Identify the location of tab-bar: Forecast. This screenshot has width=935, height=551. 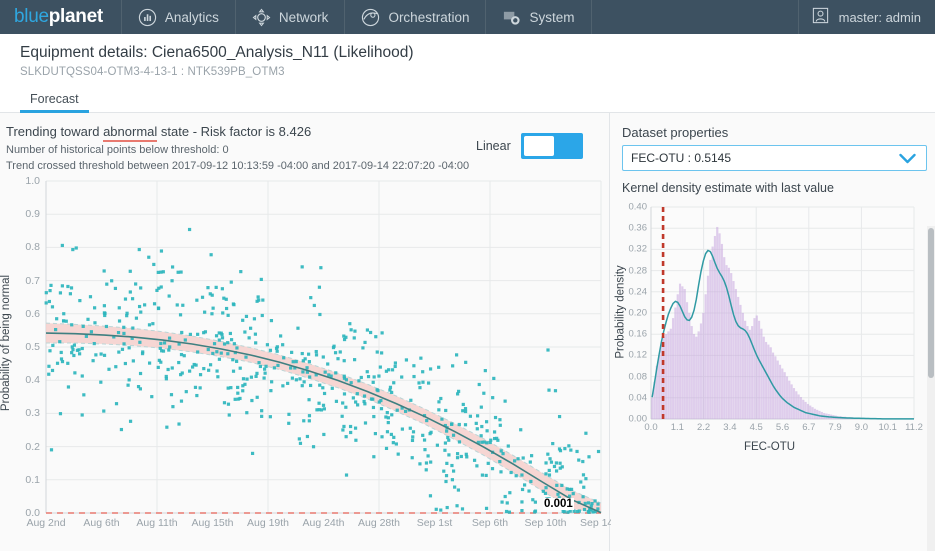
(467, 100).